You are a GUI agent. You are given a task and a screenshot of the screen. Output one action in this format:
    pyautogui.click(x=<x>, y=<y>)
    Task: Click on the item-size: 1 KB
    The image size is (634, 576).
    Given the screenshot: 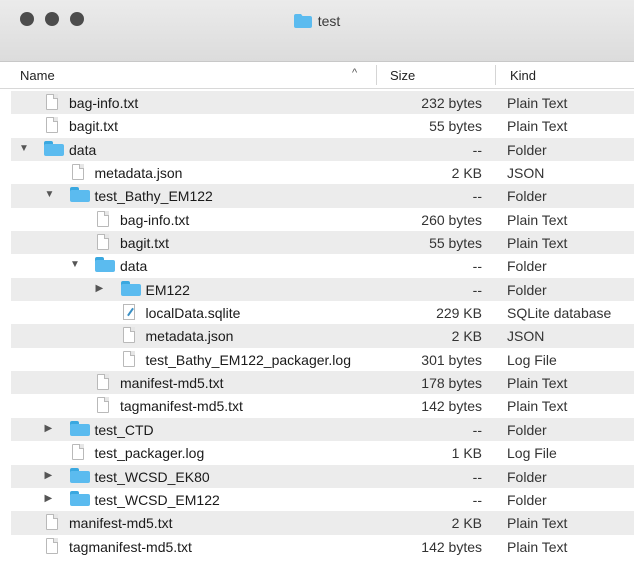 What is the action you would take?
    pyautogui.click(x=466, y=453)
    